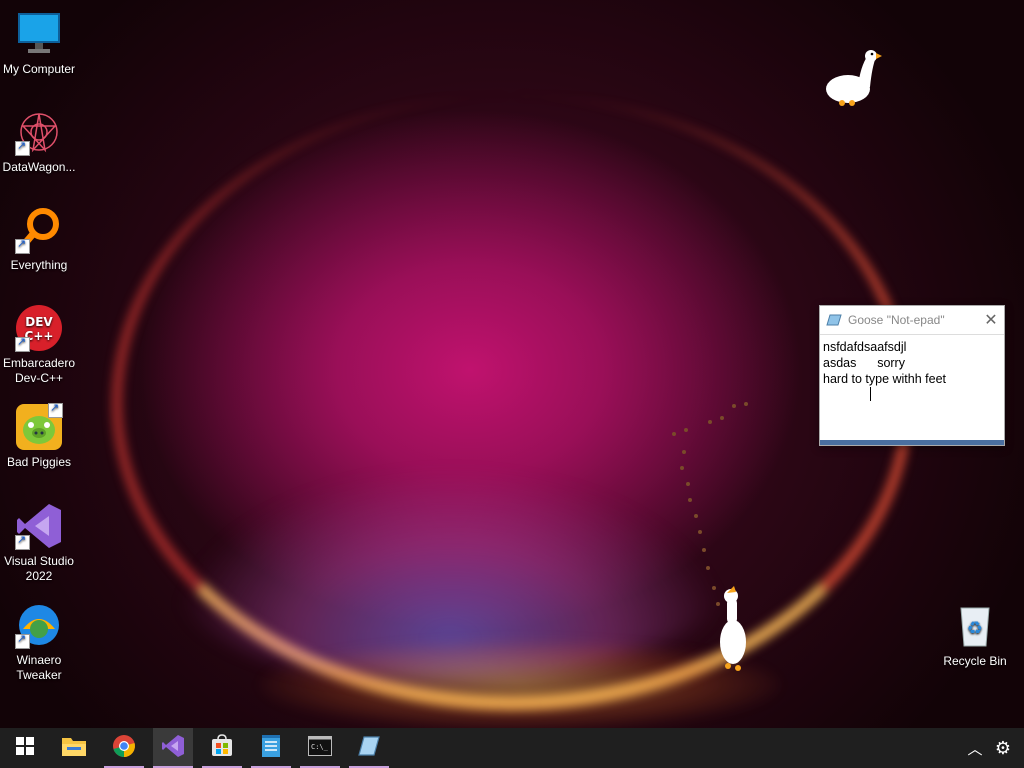 This screenshot has width=1024, height=768. I want to click on desktop-icon-devcpp: DEVC++ Embarcadero Dev-C++, so click(39, 345).